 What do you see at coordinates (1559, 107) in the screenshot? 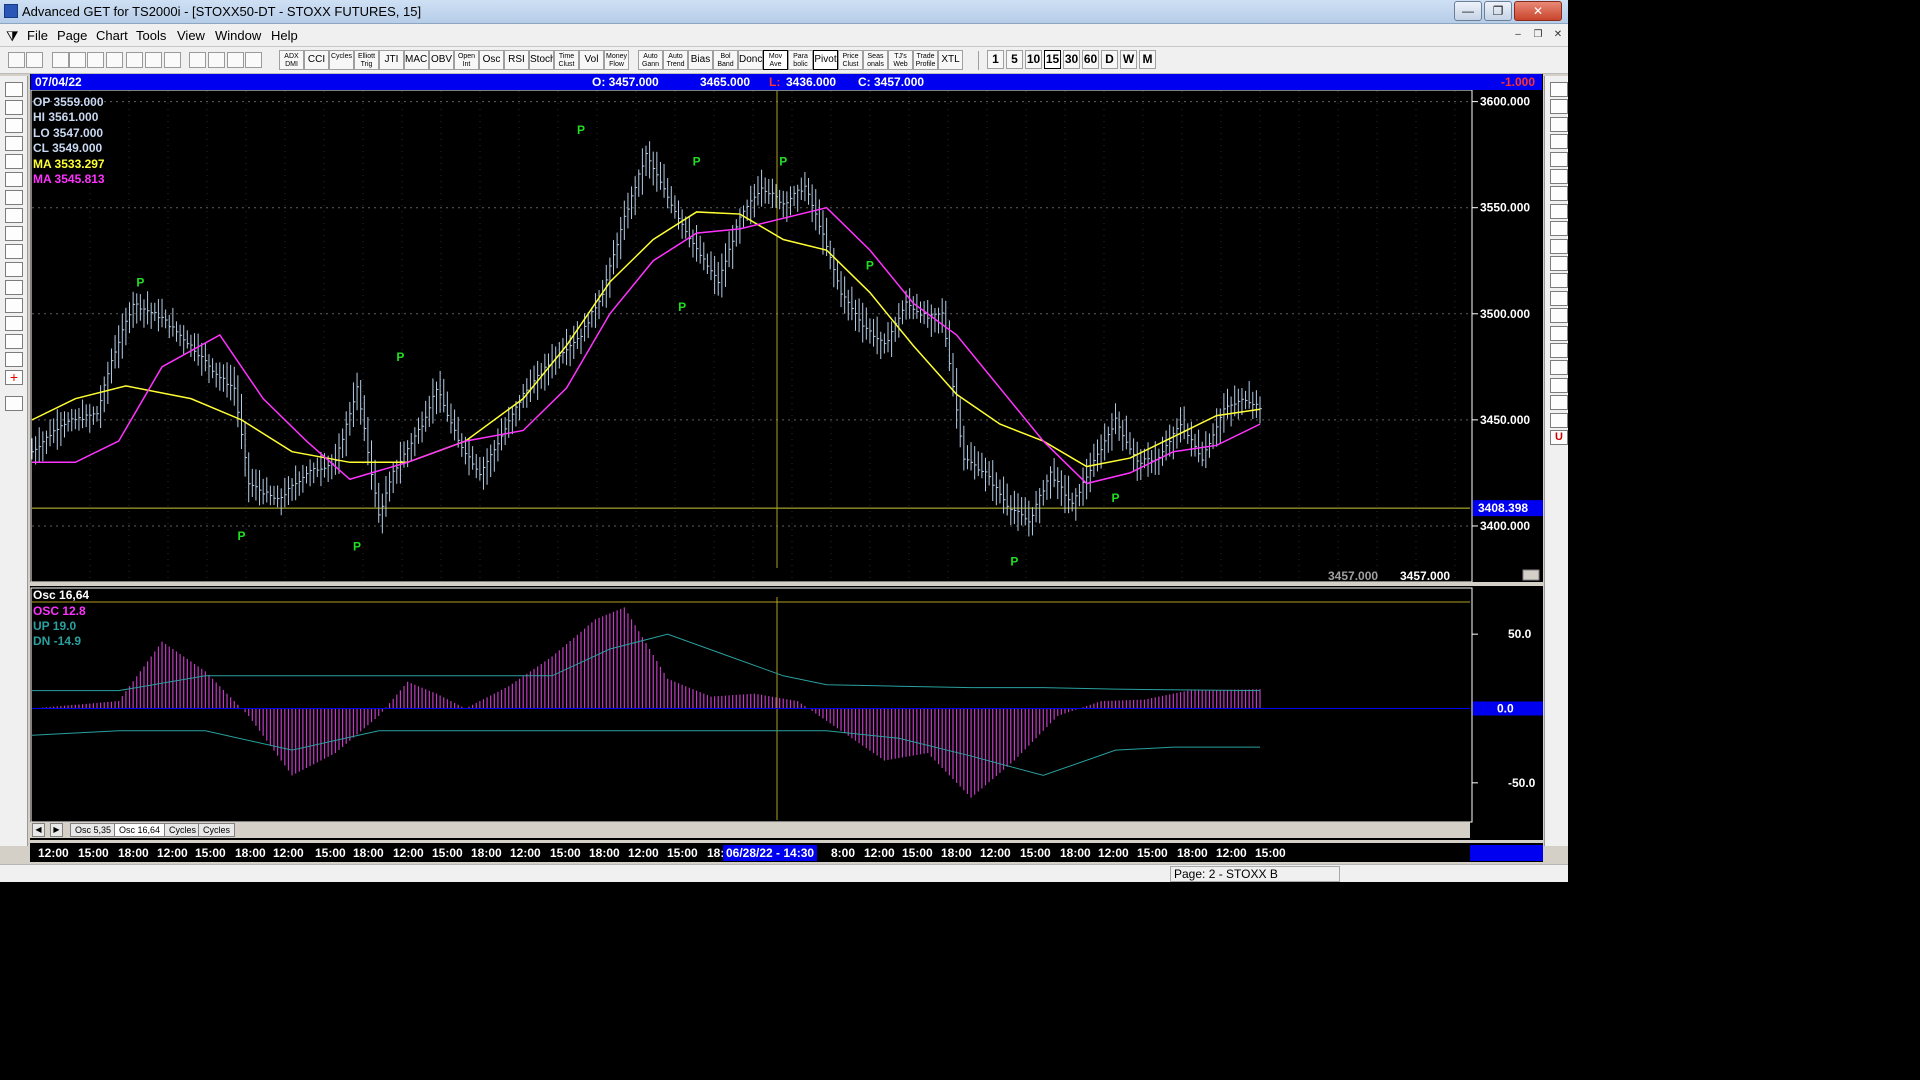
I see `line-tool-icon` at bounding box center [1559, 107].